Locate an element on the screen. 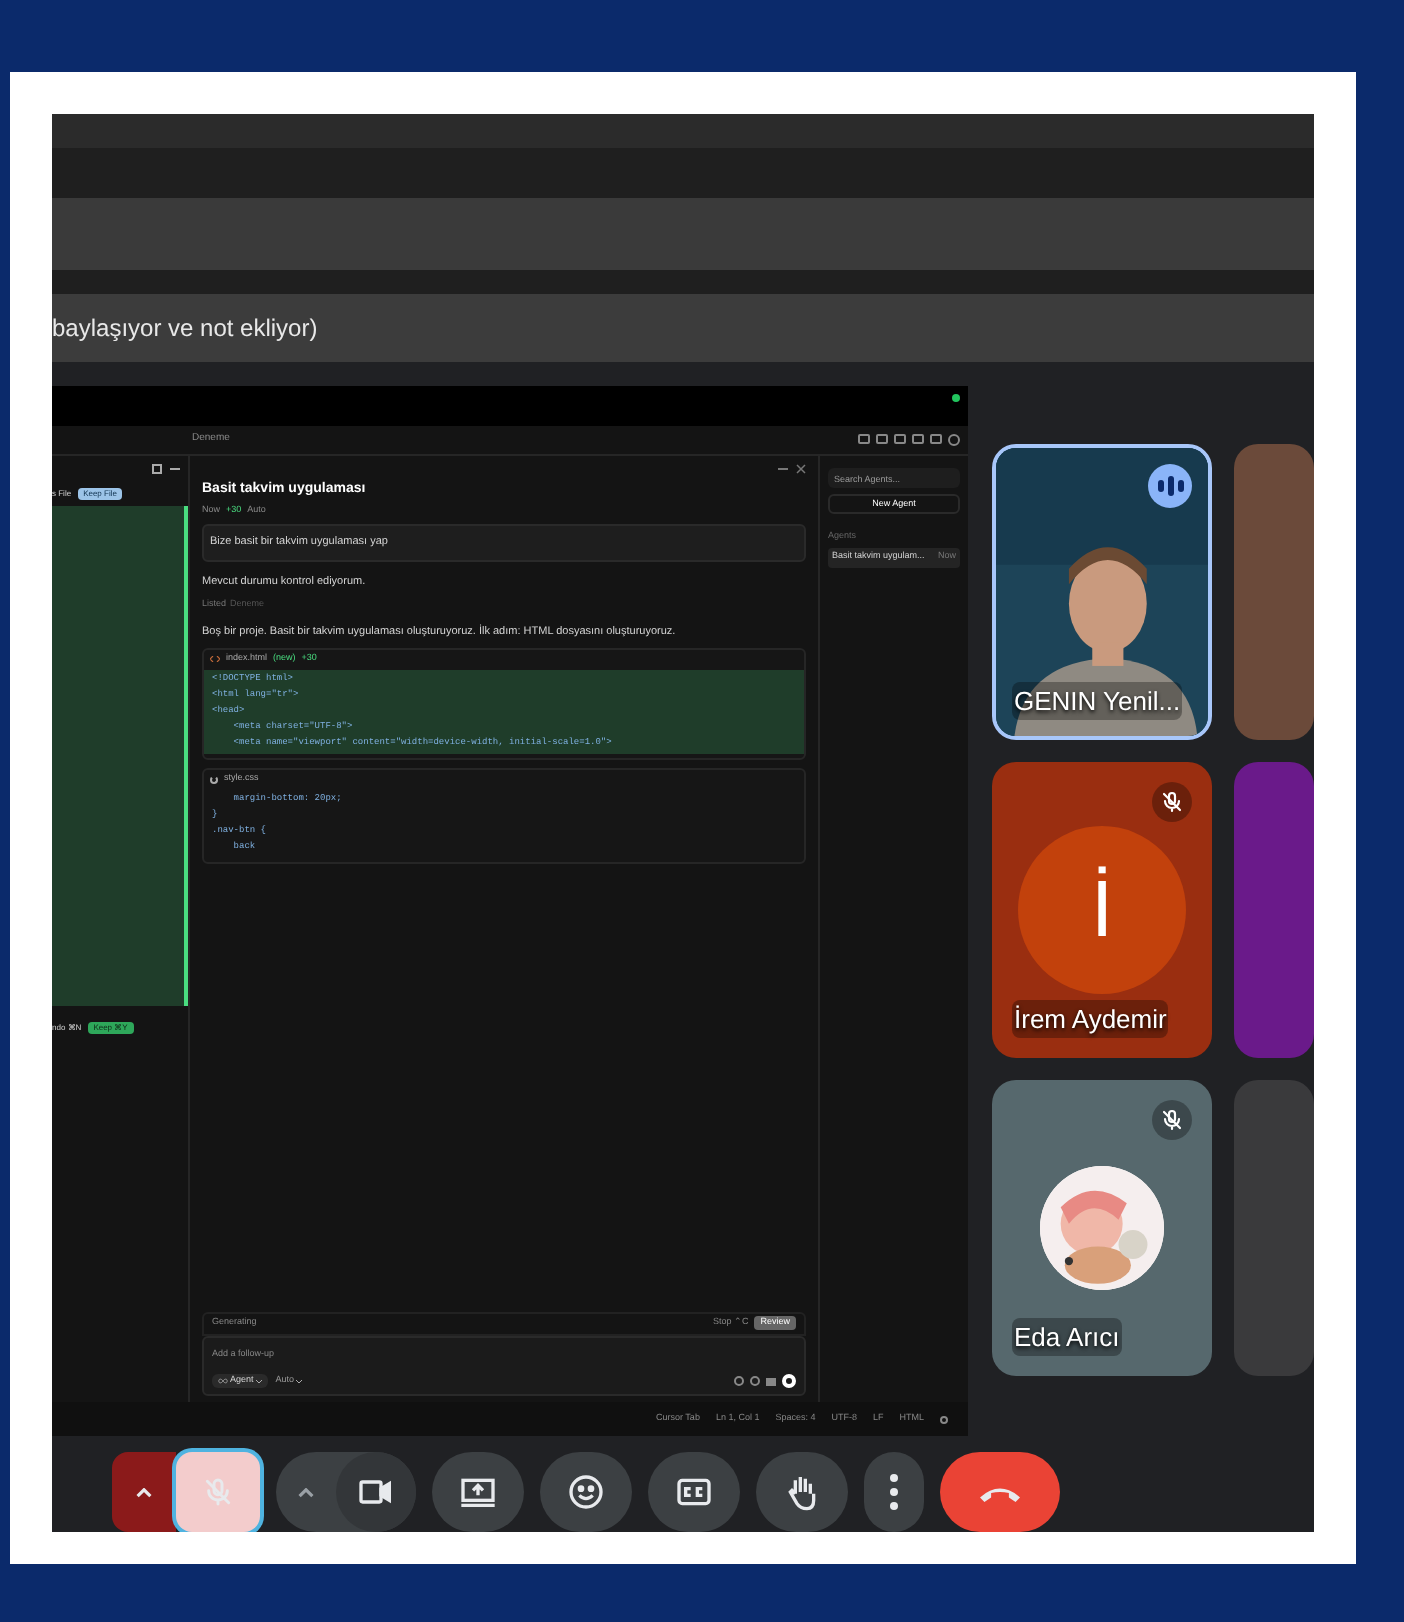 Image resolution: width=1404 pixels, height=1622 pixels. more-vertical-icon is located at coordinates (894, 1492).